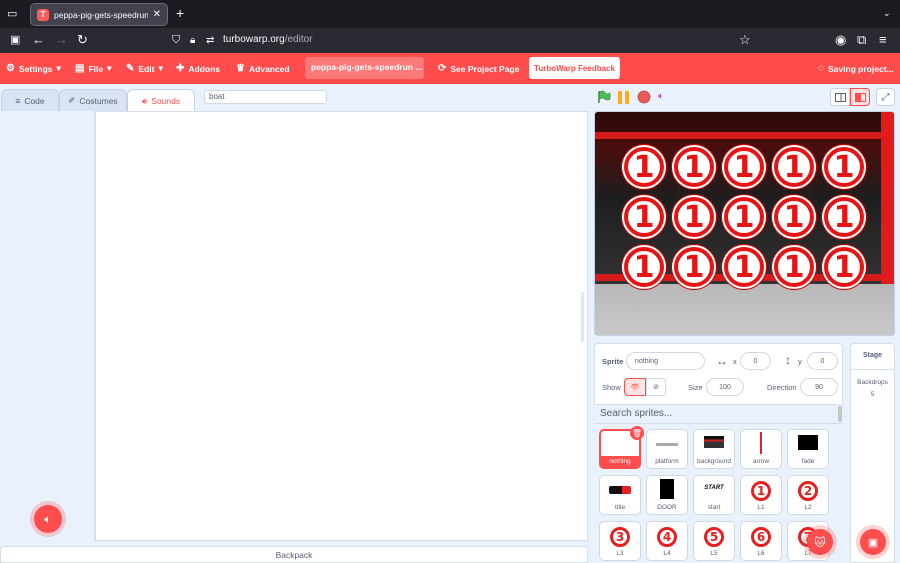 This screenshot has width=900, height=563. I want to click on small-stage-button, so click(840, 97).